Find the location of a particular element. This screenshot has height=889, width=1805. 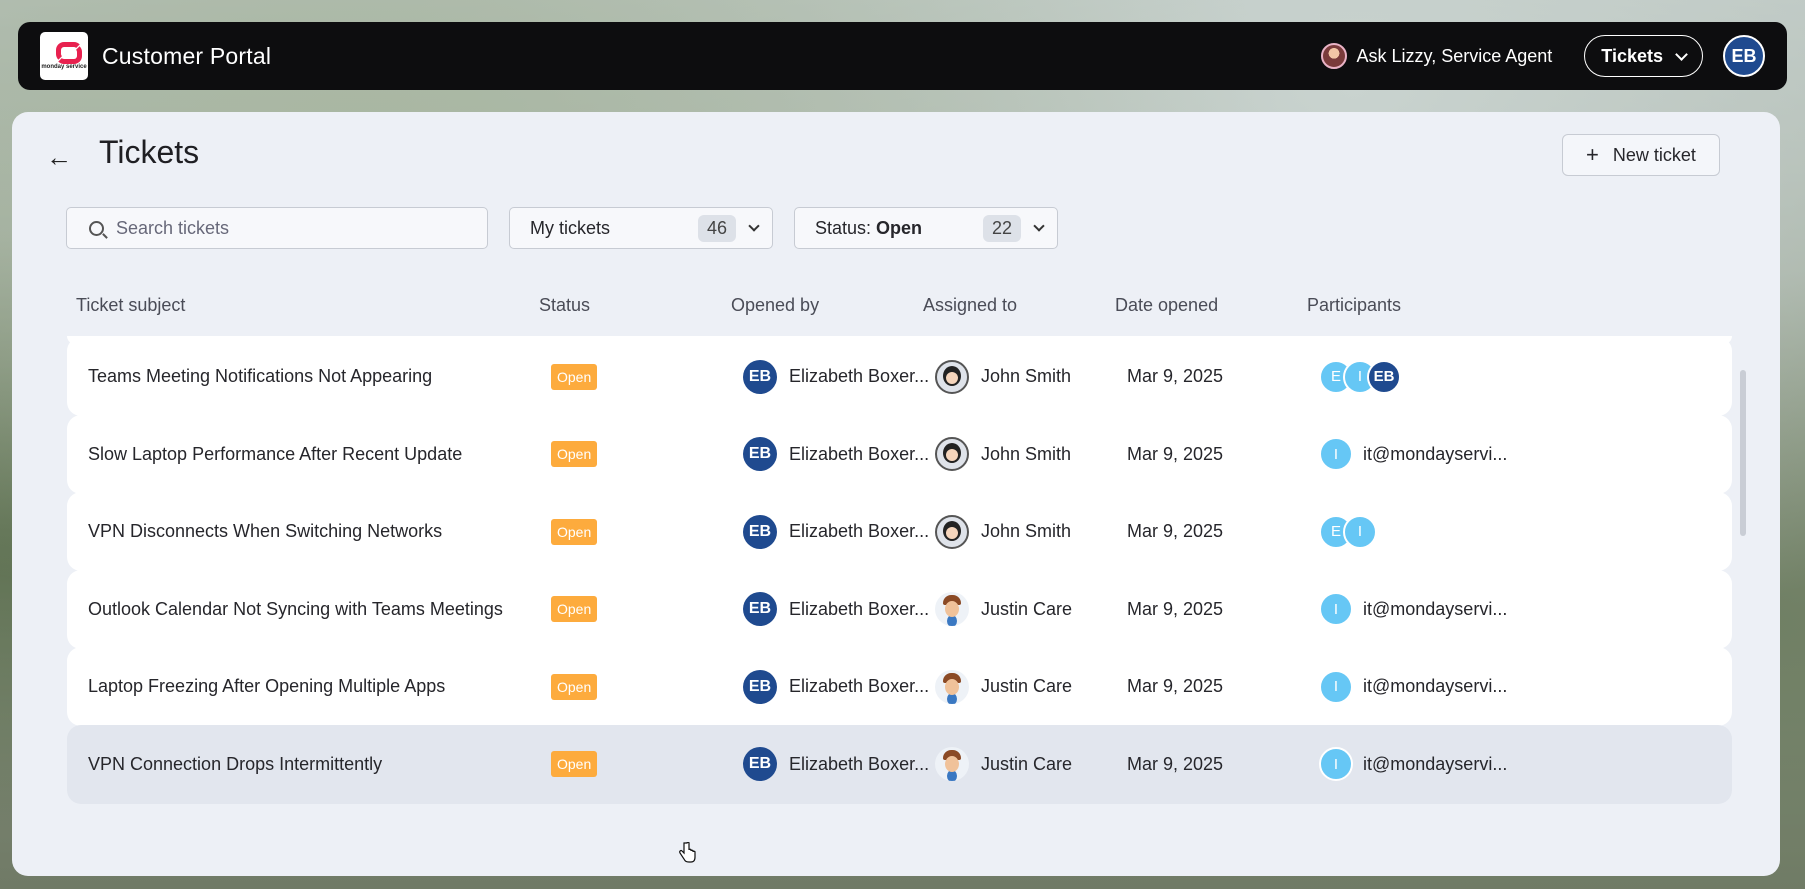

search-box is located at coordinates (277, 228).